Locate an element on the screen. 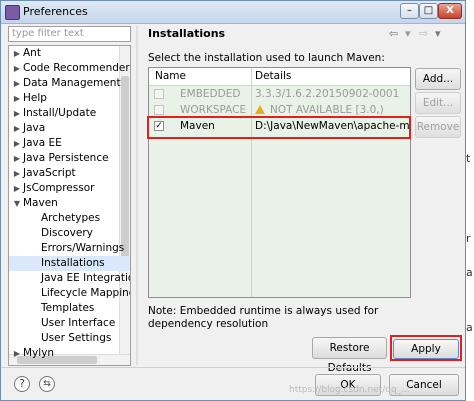  tree-item-label: Errors/Warnings is located at coordinates (83, 248).